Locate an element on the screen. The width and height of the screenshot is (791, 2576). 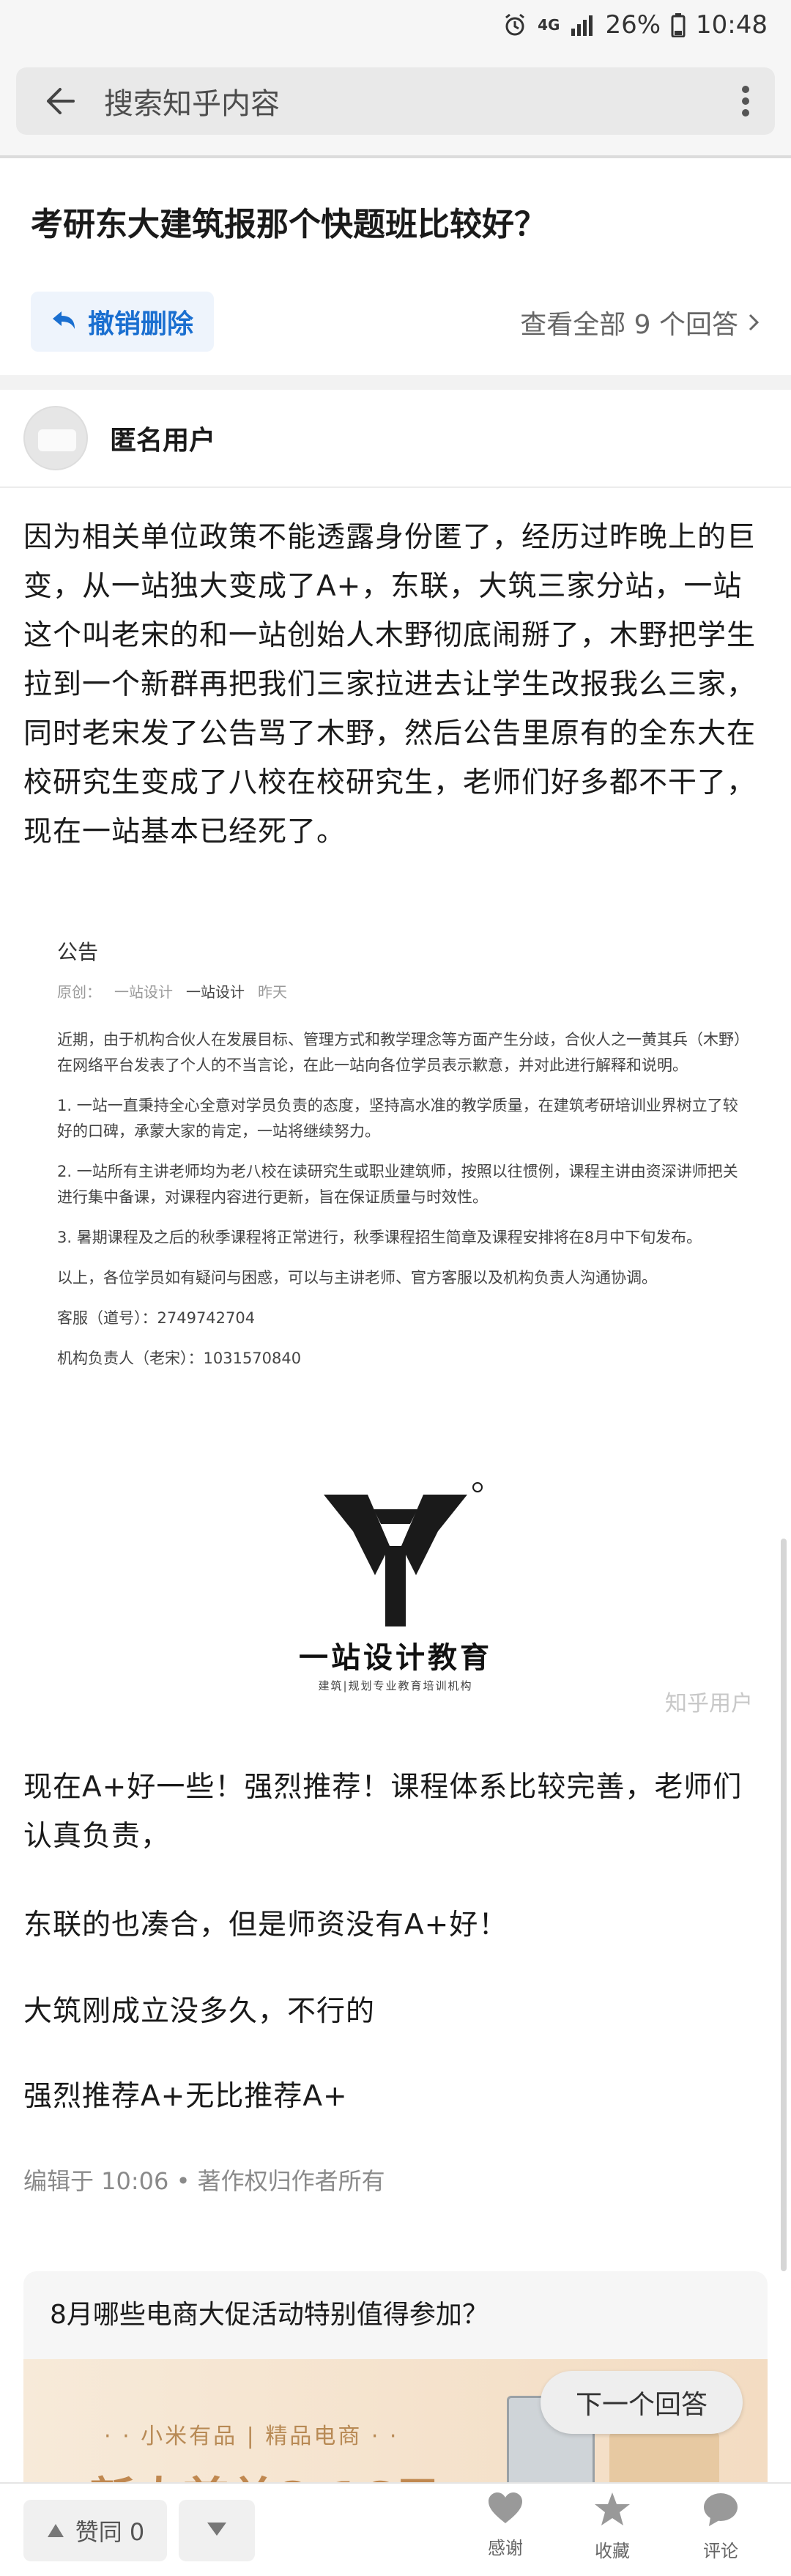
undo-delete-button: 撤销删除 is located at coordinates (123, 322).